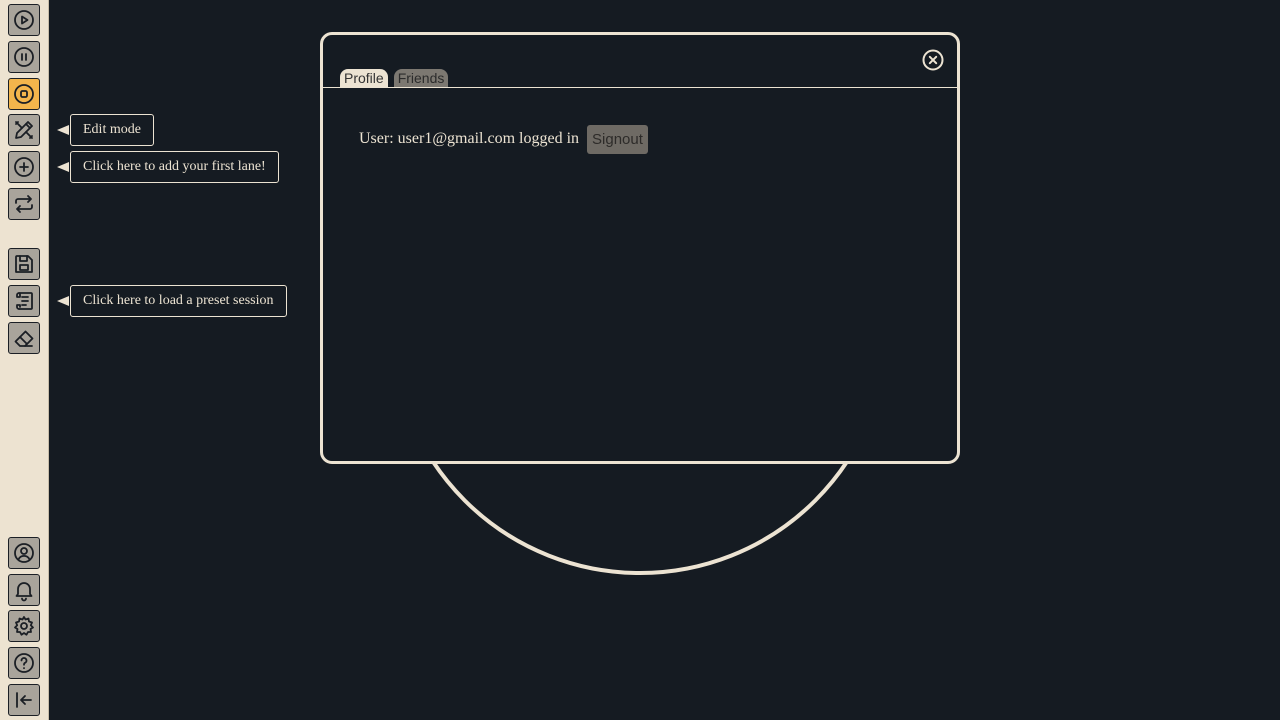 The image size is (1280, 720). Describe the element at coordinates (376, 138) in the screenshot. I see `user-label: User:` at that location.